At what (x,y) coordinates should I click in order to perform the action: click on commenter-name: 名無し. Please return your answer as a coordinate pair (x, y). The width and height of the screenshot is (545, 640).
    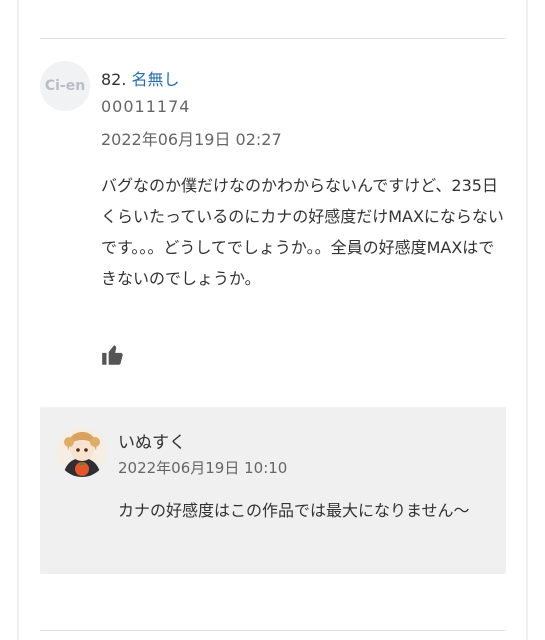
    Looking at the image, I should click on (156, 79).